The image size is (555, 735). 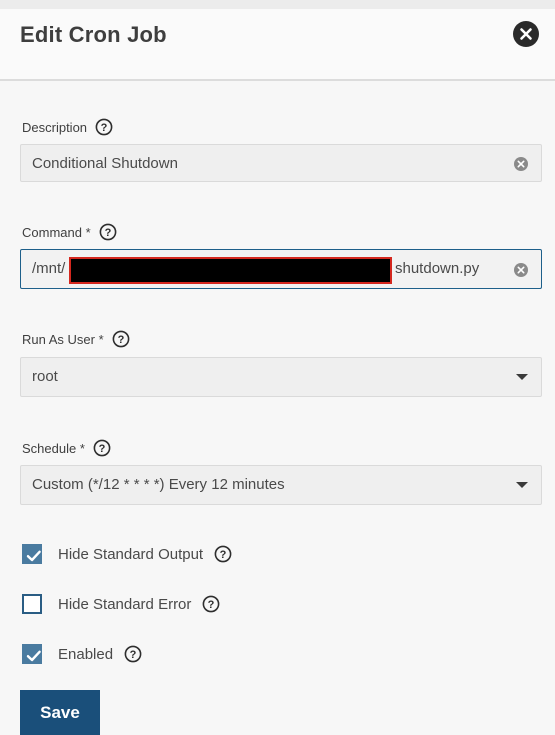 I want to click on schedule-label: Schedule *, so click(x=53, y=448).